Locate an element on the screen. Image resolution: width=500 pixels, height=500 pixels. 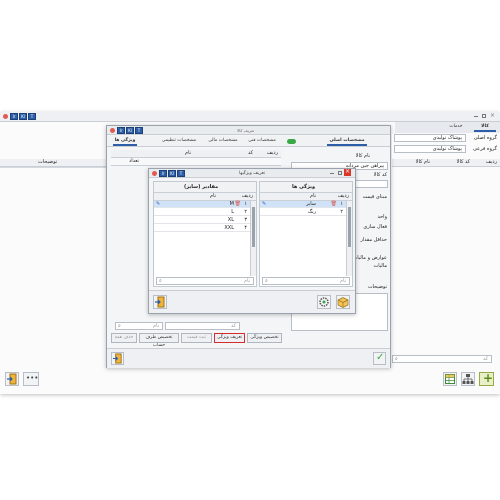
values-list: ۱ M 🗑 ✎ ۲ L ۳ XL ۴ XXL is located at coordinates (202, 236).